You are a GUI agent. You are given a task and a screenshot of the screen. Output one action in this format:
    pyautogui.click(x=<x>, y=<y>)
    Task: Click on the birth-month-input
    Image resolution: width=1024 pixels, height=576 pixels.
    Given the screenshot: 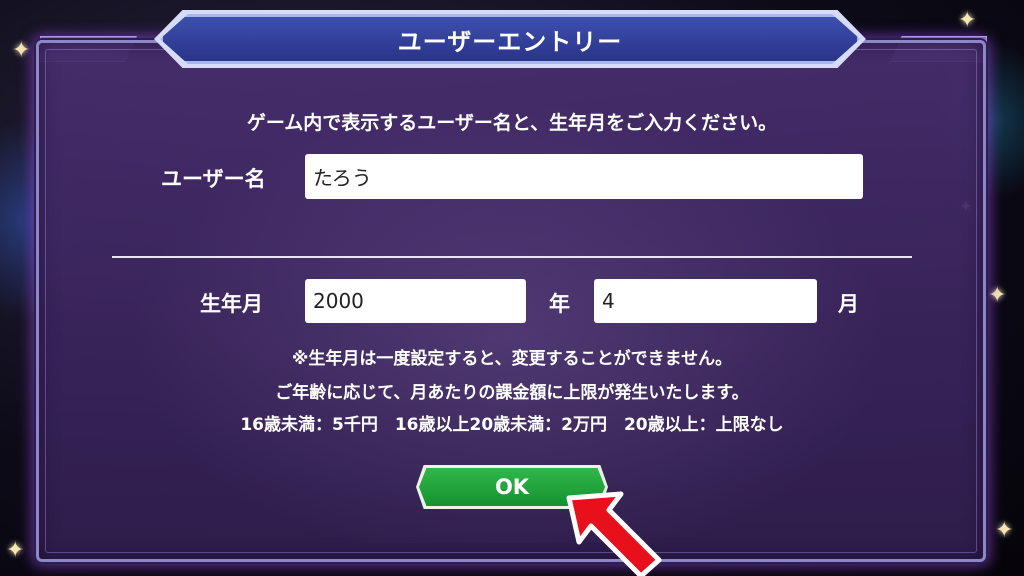 What is the action you would take?
    pyautogui.click(x=705, y=301)
    